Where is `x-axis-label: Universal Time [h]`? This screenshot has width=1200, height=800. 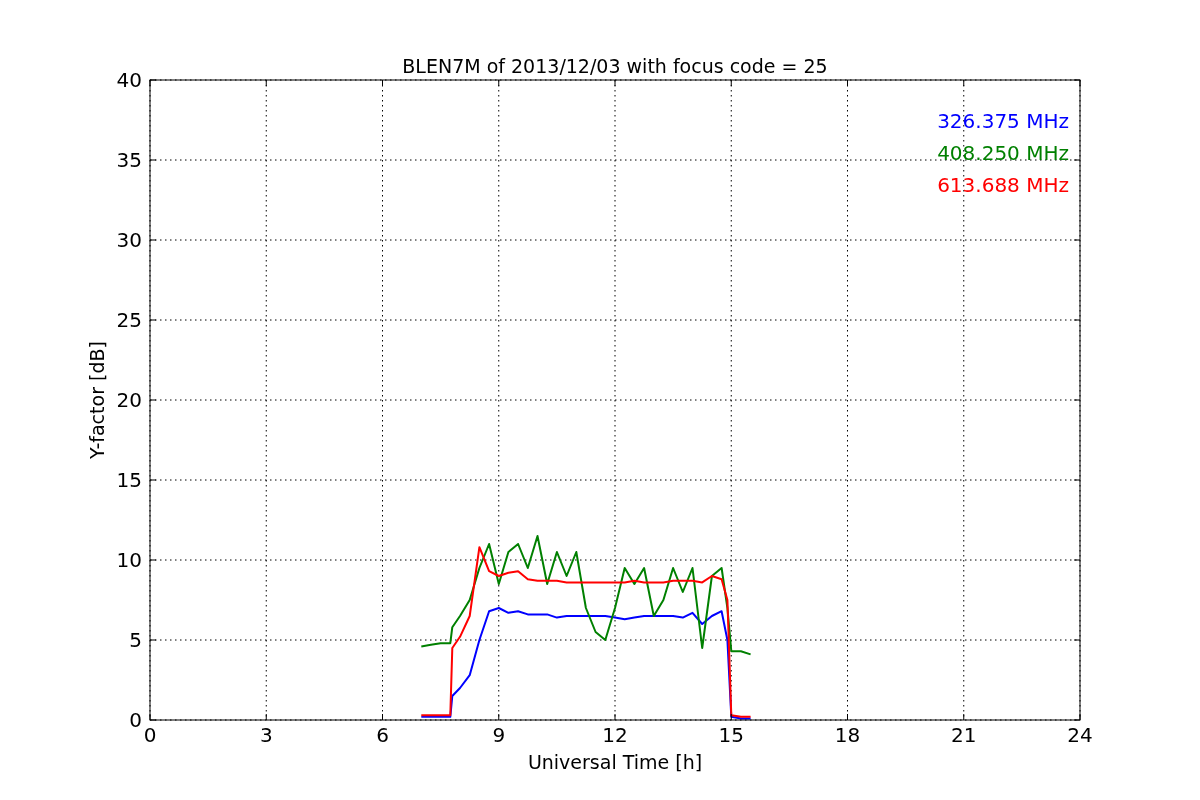
x-axis-label: Universal Time [h] is located at coordinates (615, 762).